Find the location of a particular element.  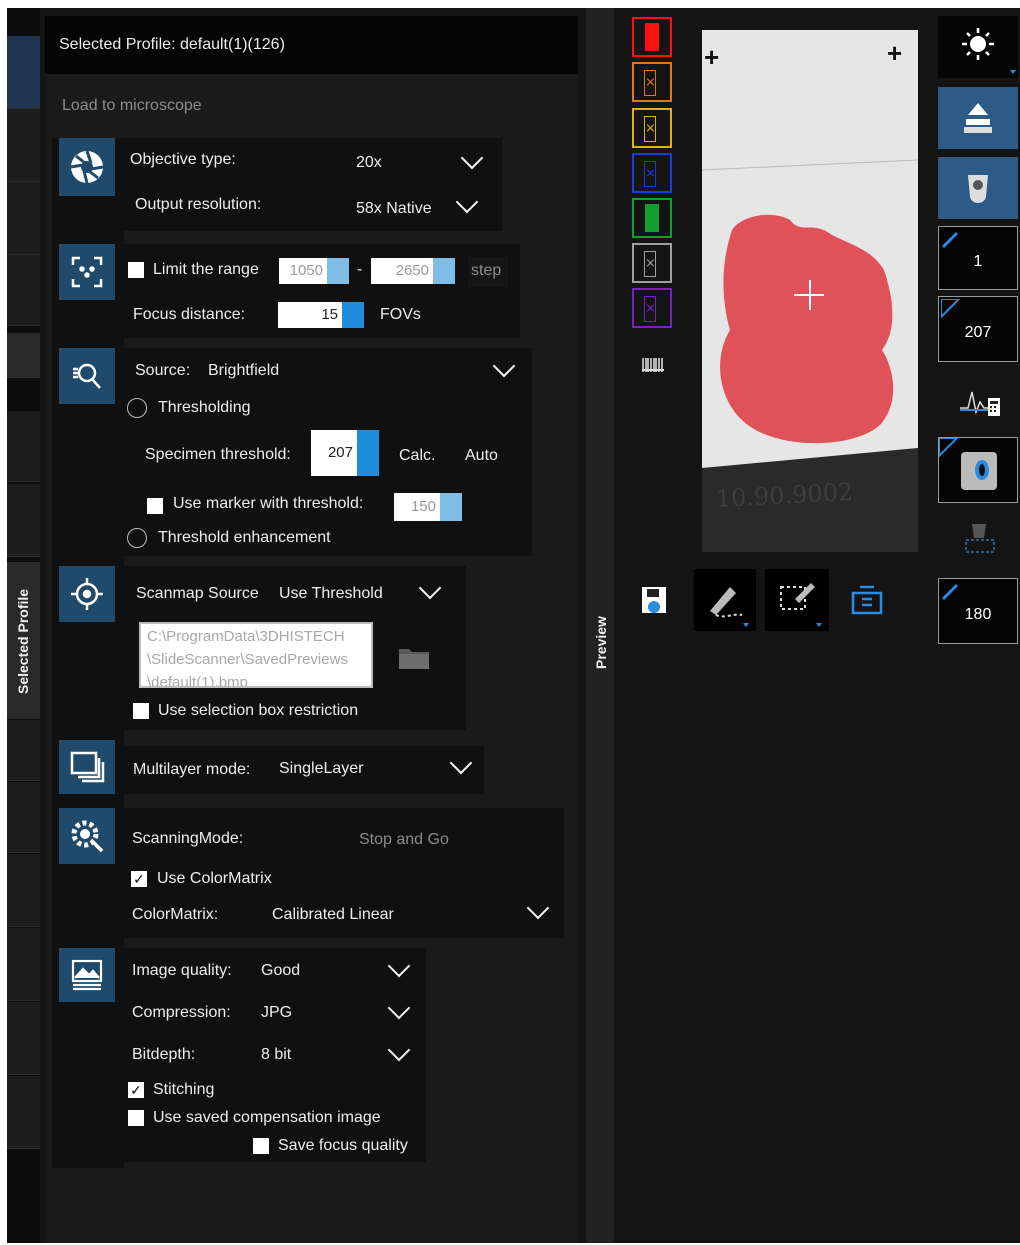

marker-threshold-spinner is located at coordinates (451, 507).